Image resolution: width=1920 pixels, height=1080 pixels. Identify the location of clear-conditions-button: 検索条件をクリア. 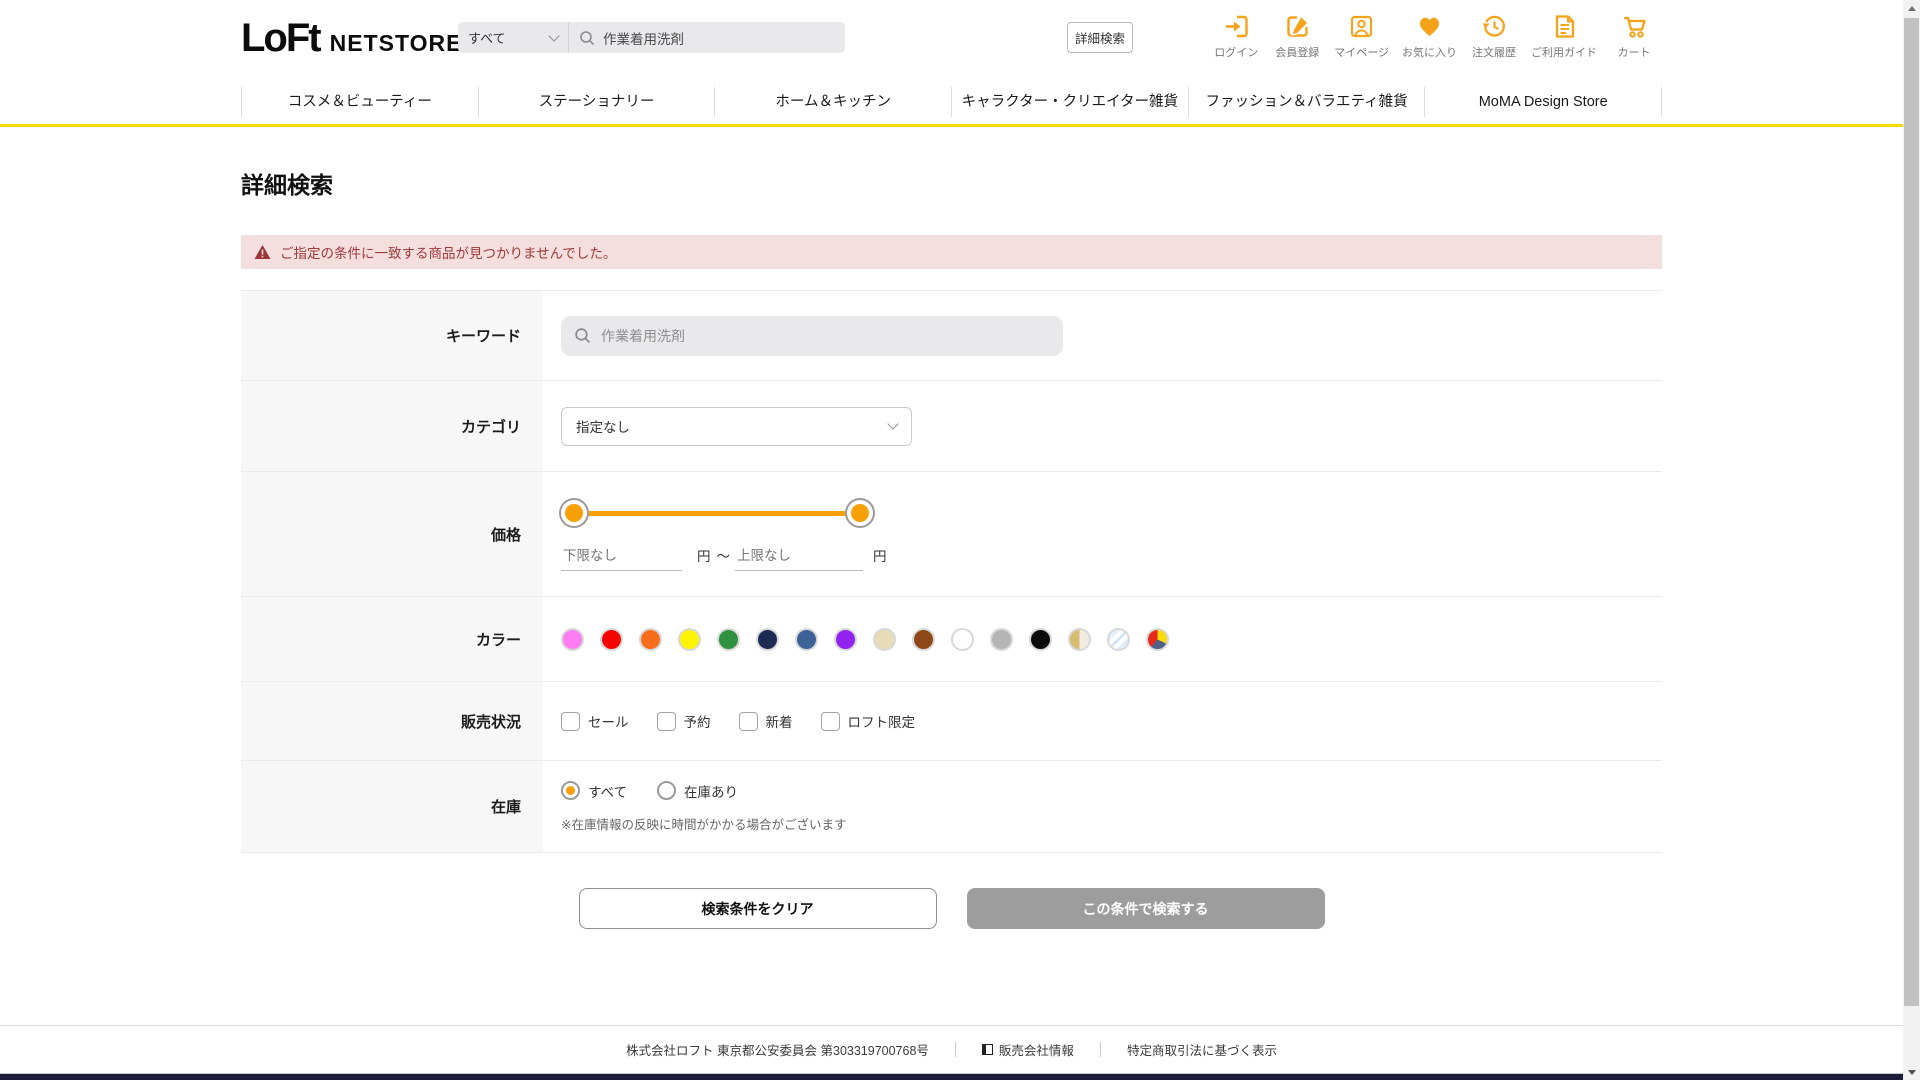
(757, 908).